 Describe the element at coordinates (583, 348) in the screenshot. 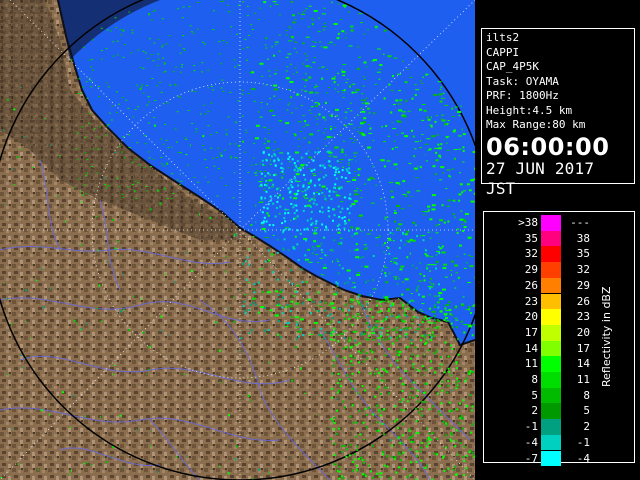

I see `legend-high-value: 17` at that location.